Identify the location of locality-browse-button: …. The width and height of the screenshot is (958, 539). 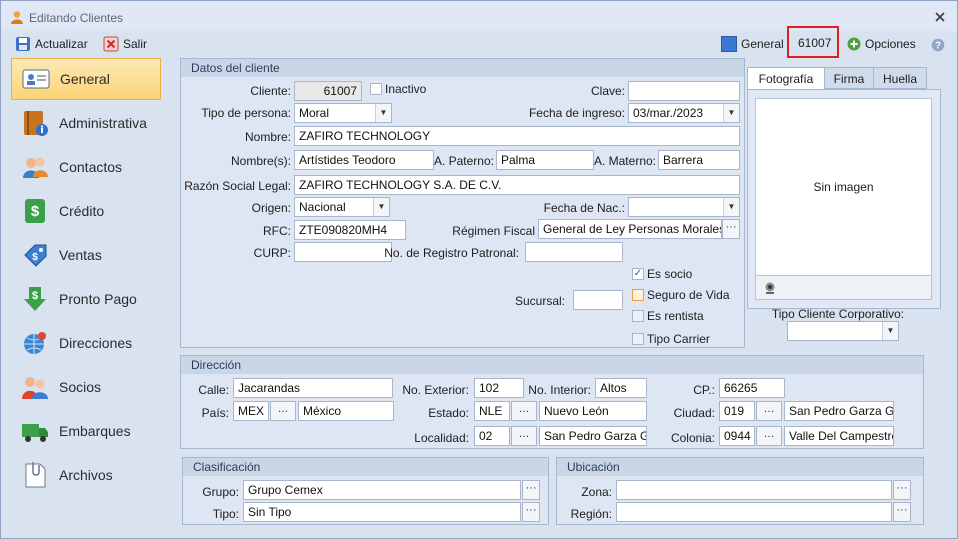
(524, 436).